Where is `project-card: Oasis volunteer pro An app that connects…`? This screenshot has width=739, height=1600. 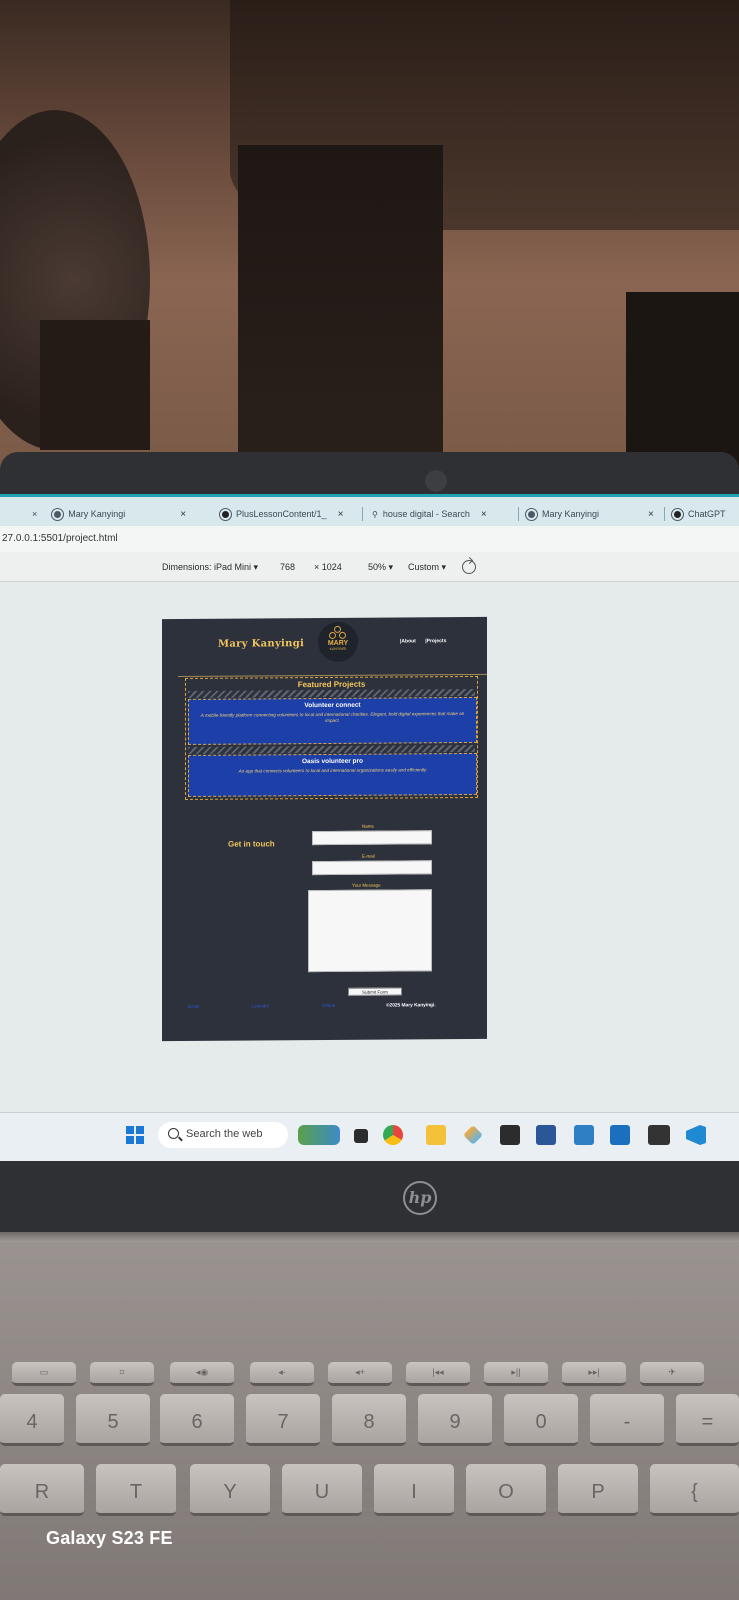
project-card: Oasis volunteer pro An app that connects… is located at coordinates (332, 774).